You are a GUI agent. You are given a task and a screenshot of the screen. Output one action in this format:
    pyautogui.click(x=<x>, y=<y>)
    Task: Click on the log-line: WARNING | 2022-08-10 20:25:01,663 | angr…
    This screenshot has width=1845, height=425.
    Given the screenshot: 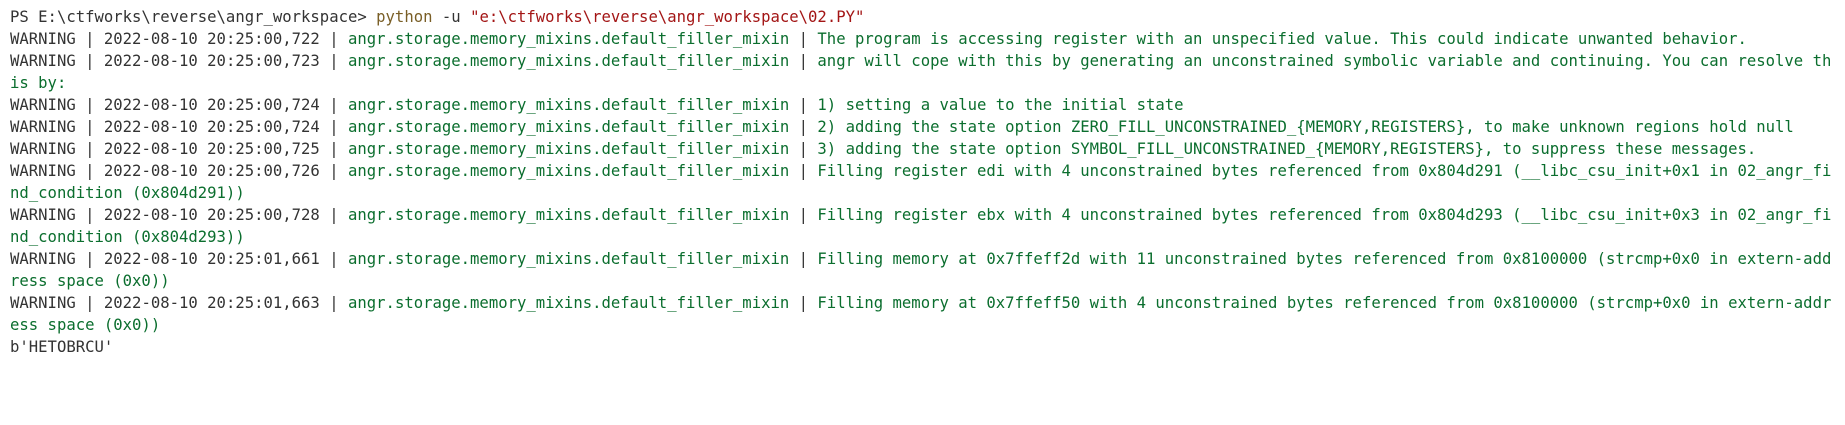 What is the action you would take?
    pyautogui.click(x=922, y=314)
    